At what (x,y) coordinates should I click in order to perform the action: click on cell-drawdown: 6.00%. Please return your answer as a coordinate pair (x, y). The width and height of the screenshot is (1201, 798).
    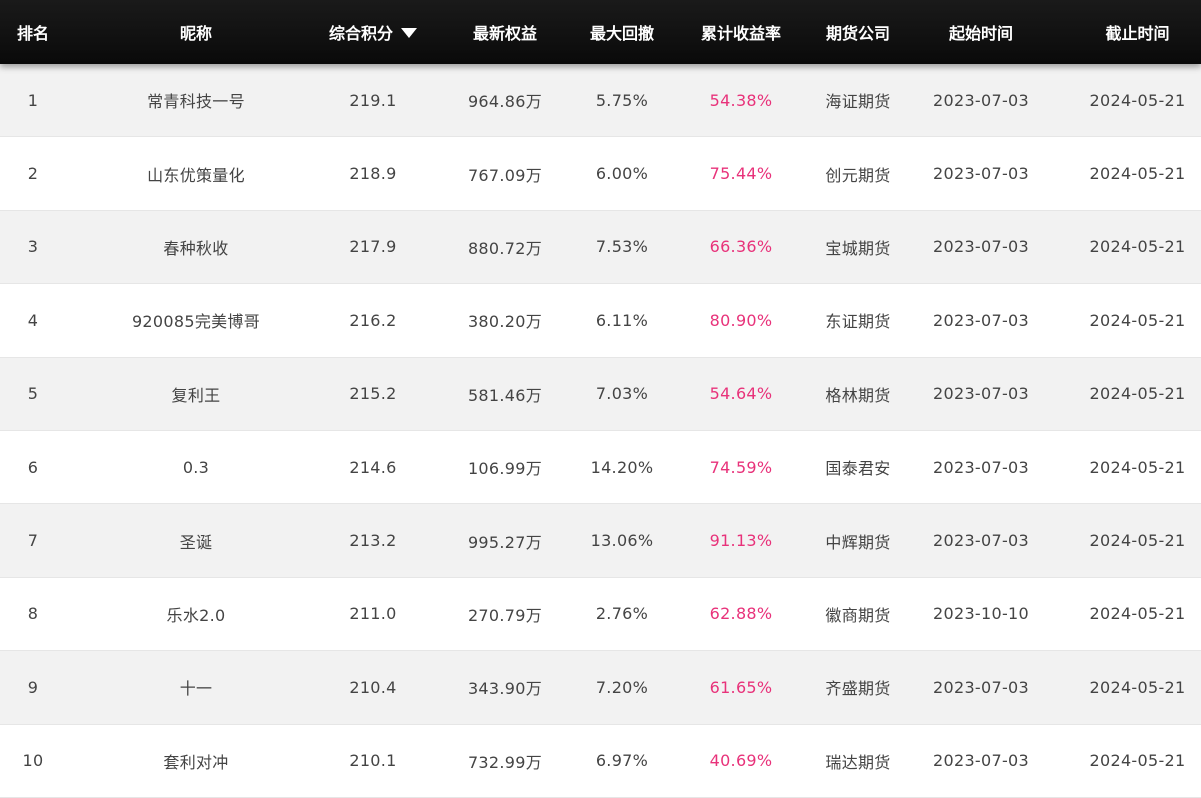
    Looking at the image, I should click on (622, 174).